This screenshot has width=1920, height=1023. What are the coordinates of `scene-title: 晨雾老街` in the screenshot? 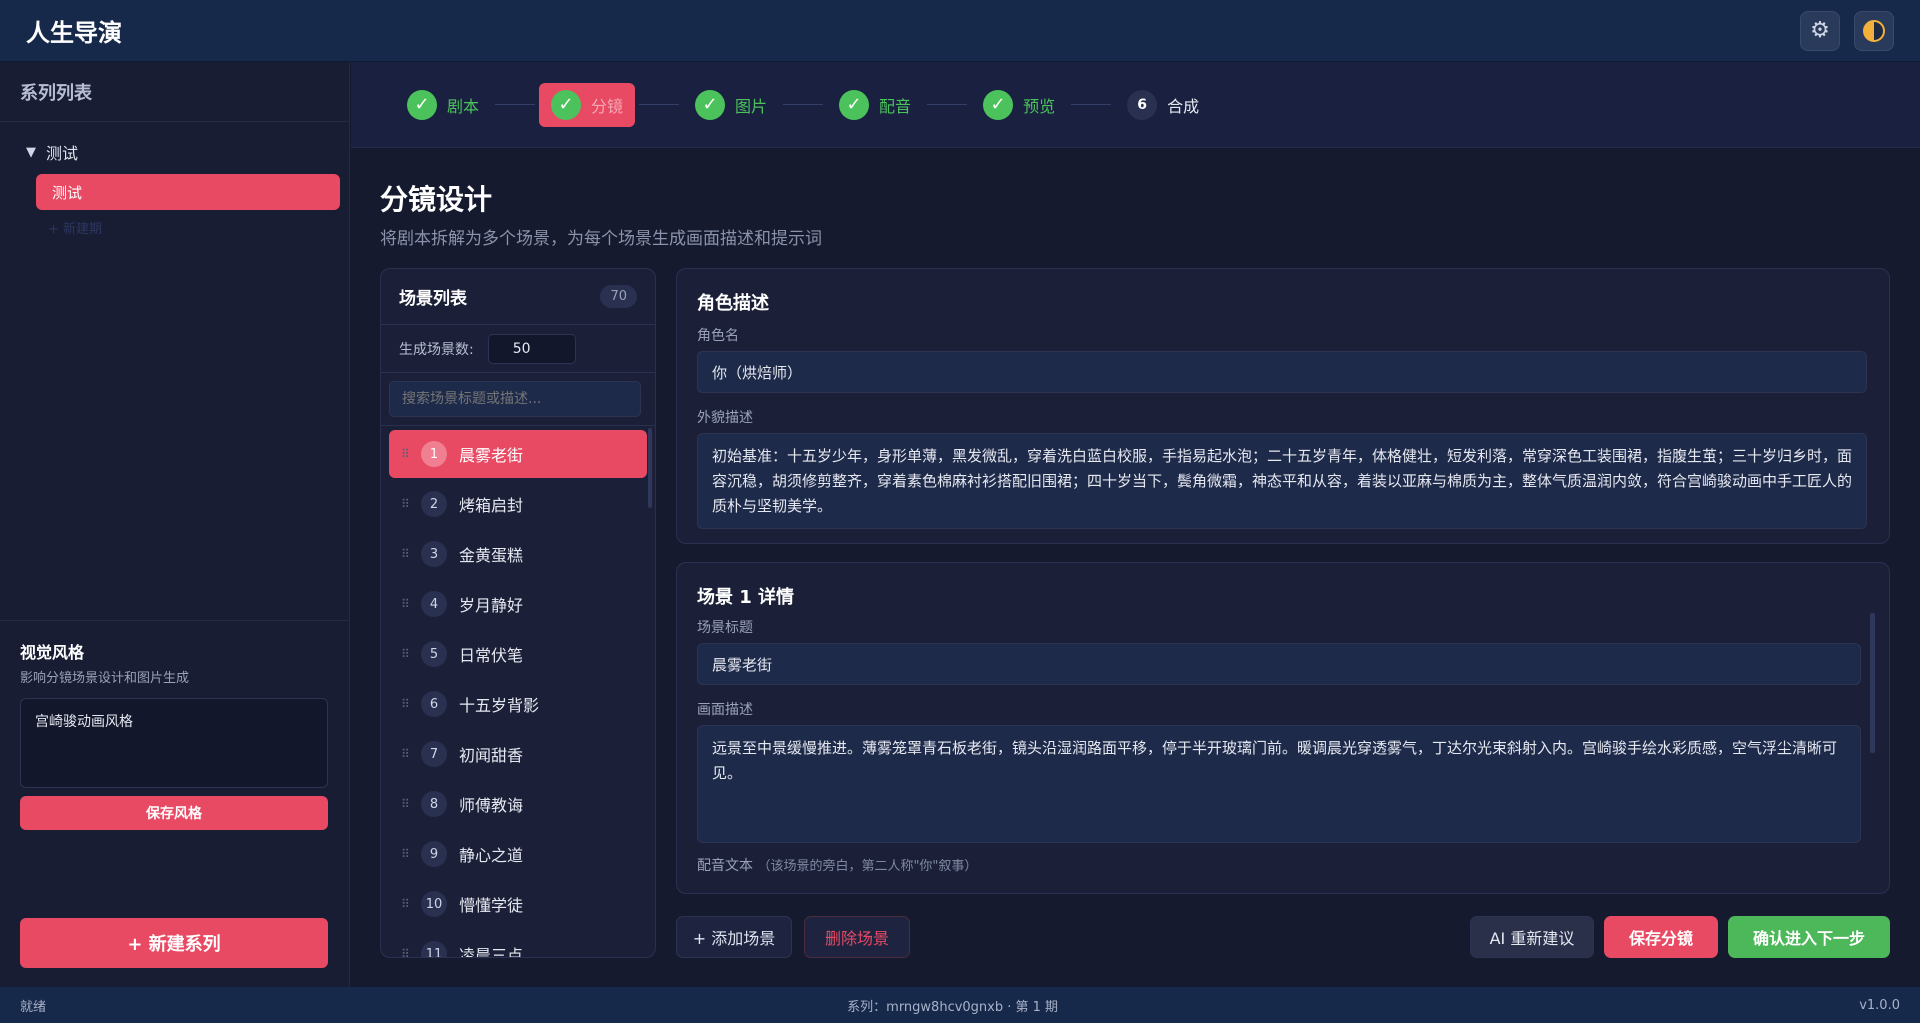 It's located at (491, 455).